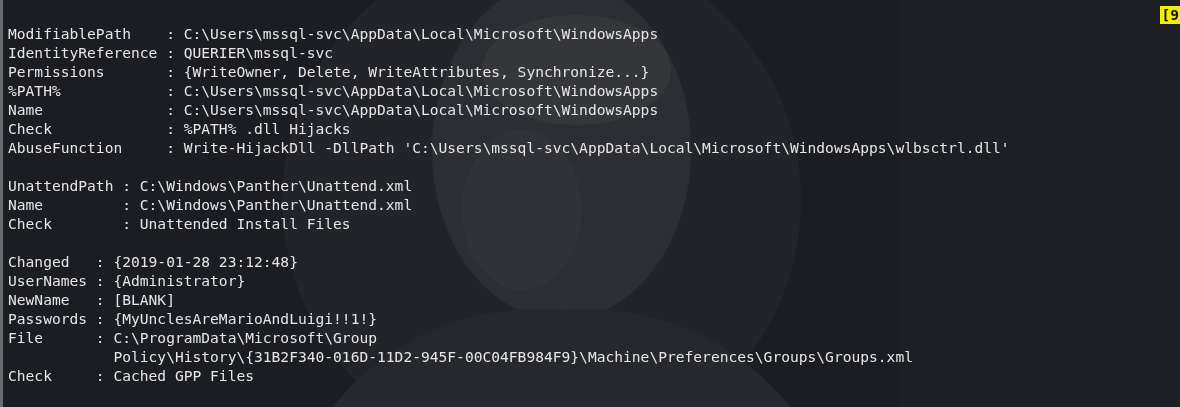 This screenshot has height=407, width=1180. I want to click on terminal-line: IdentityReference : QUERIER\mssql-svc, so click(171, 52).